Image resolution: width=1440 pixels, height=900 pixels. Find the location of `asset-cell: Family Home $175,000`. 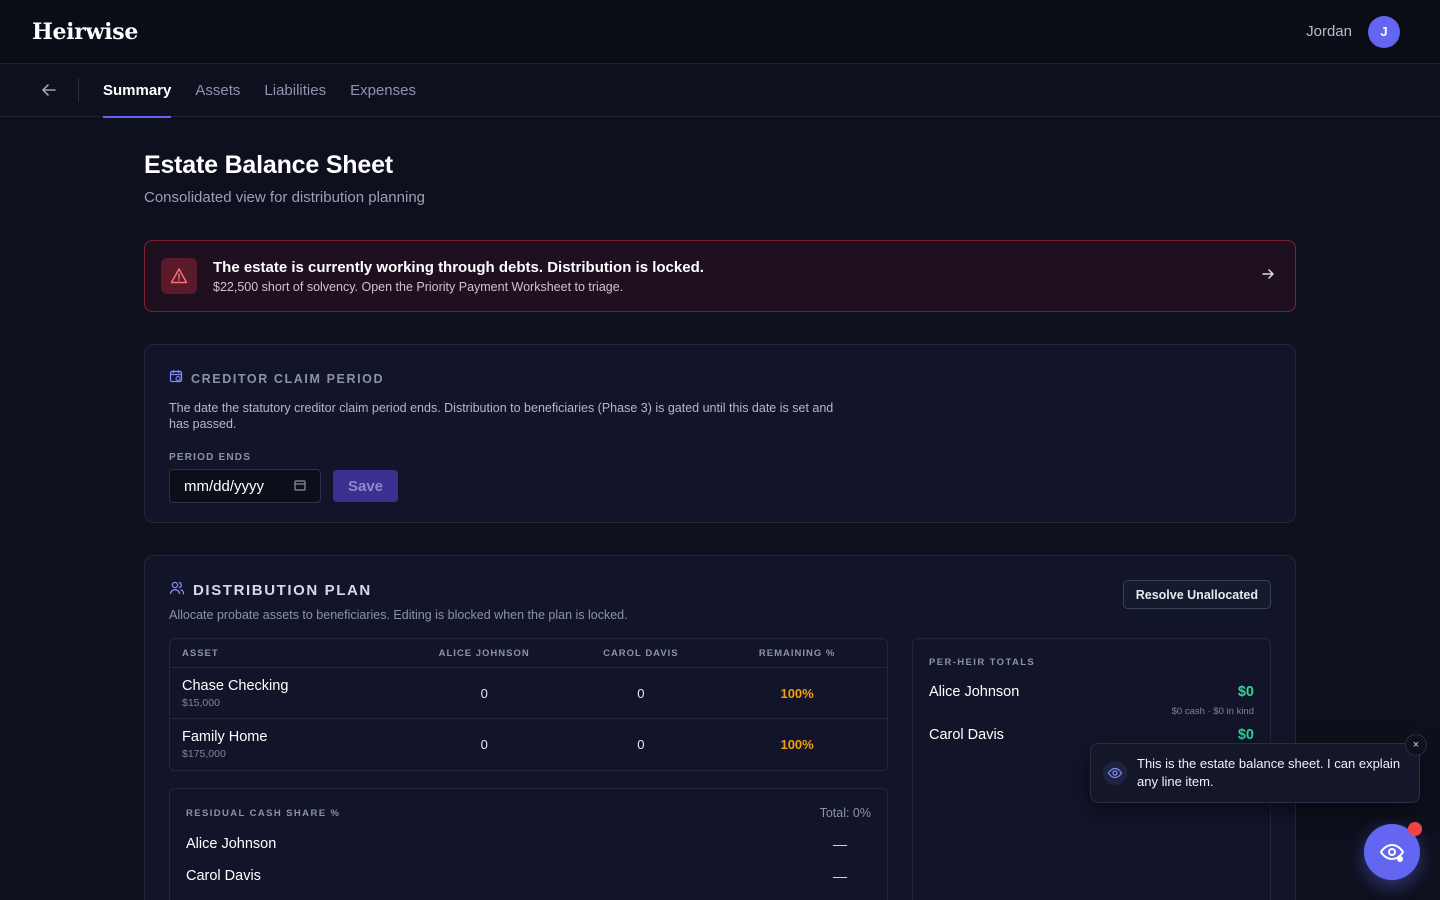

asset-cell: Family Home $175,000 is located at coordinates (294, 744).